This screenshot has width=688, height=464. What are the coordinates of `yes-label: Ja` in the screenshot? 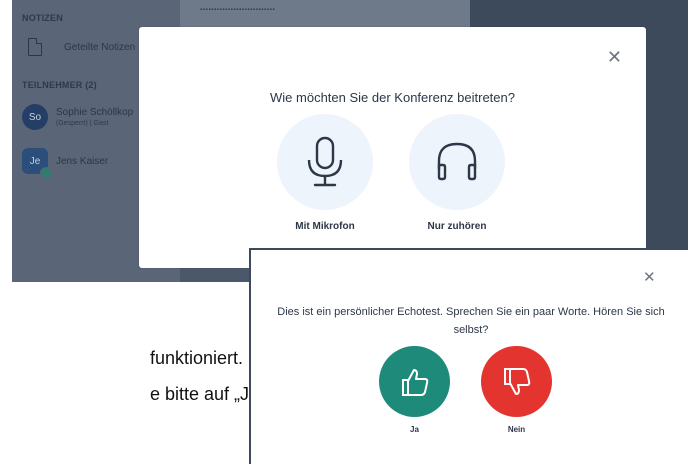 It's located at (414, 429).